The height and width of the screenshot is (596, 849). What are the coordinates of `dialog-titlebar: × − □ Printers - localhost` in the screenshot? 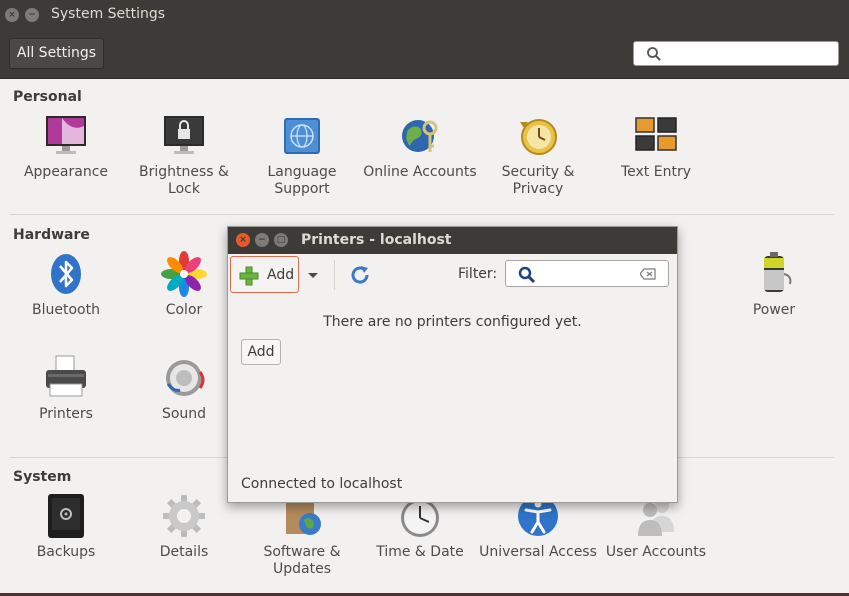 It's located at (452, 240).